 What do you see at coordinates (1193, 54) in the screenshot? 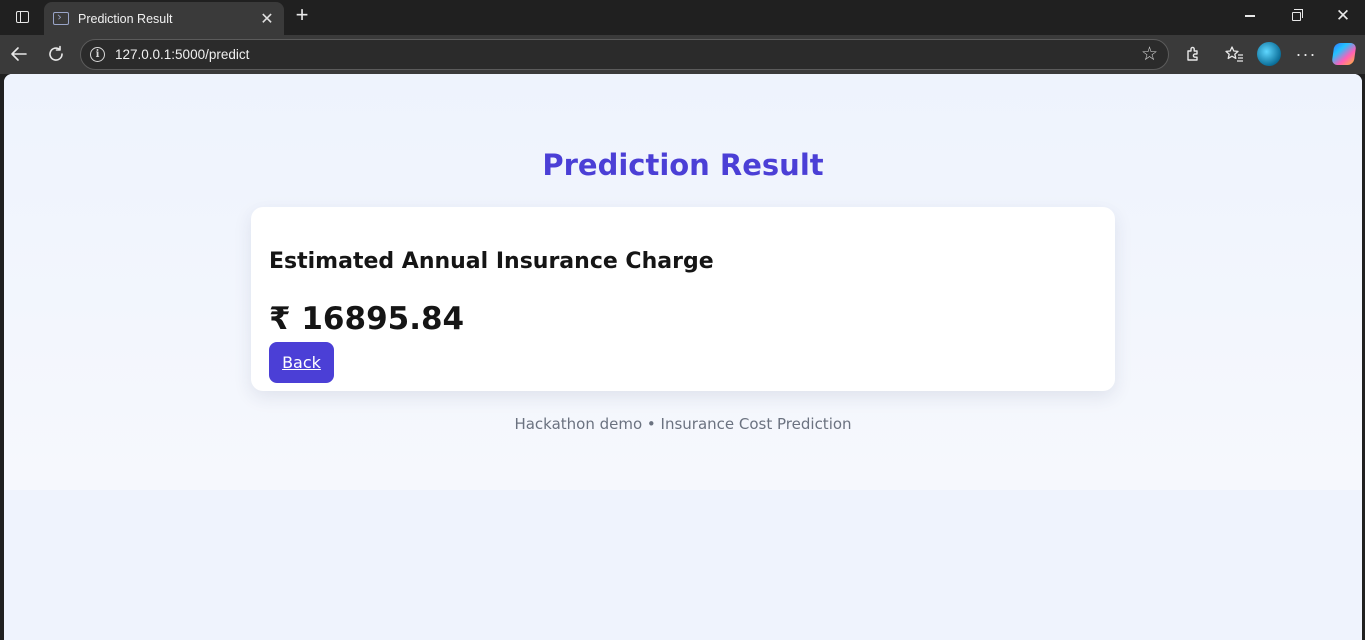
I see `extensions-icon` at bounding box center [1193, 54].